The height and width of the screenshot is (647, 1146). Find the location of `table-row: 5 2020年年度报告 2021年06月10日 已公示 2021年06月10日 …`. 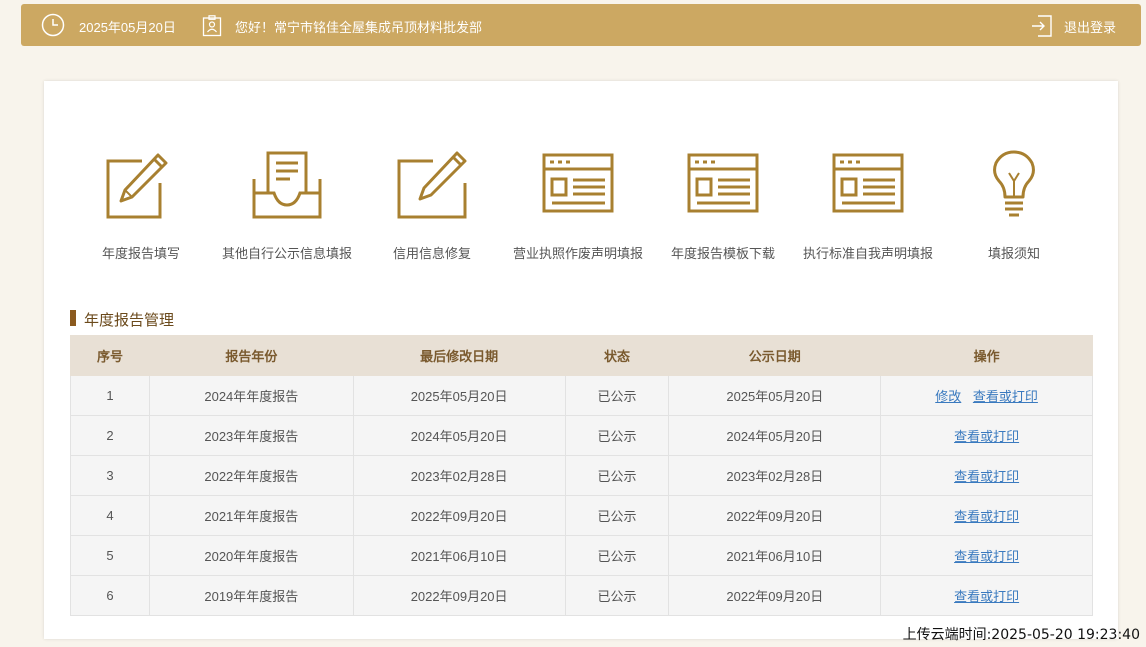

table-row: 5 2020年年度报告 2021年06月10日 已公示 2021年06月10日 … is located at coordinates (581, 555).